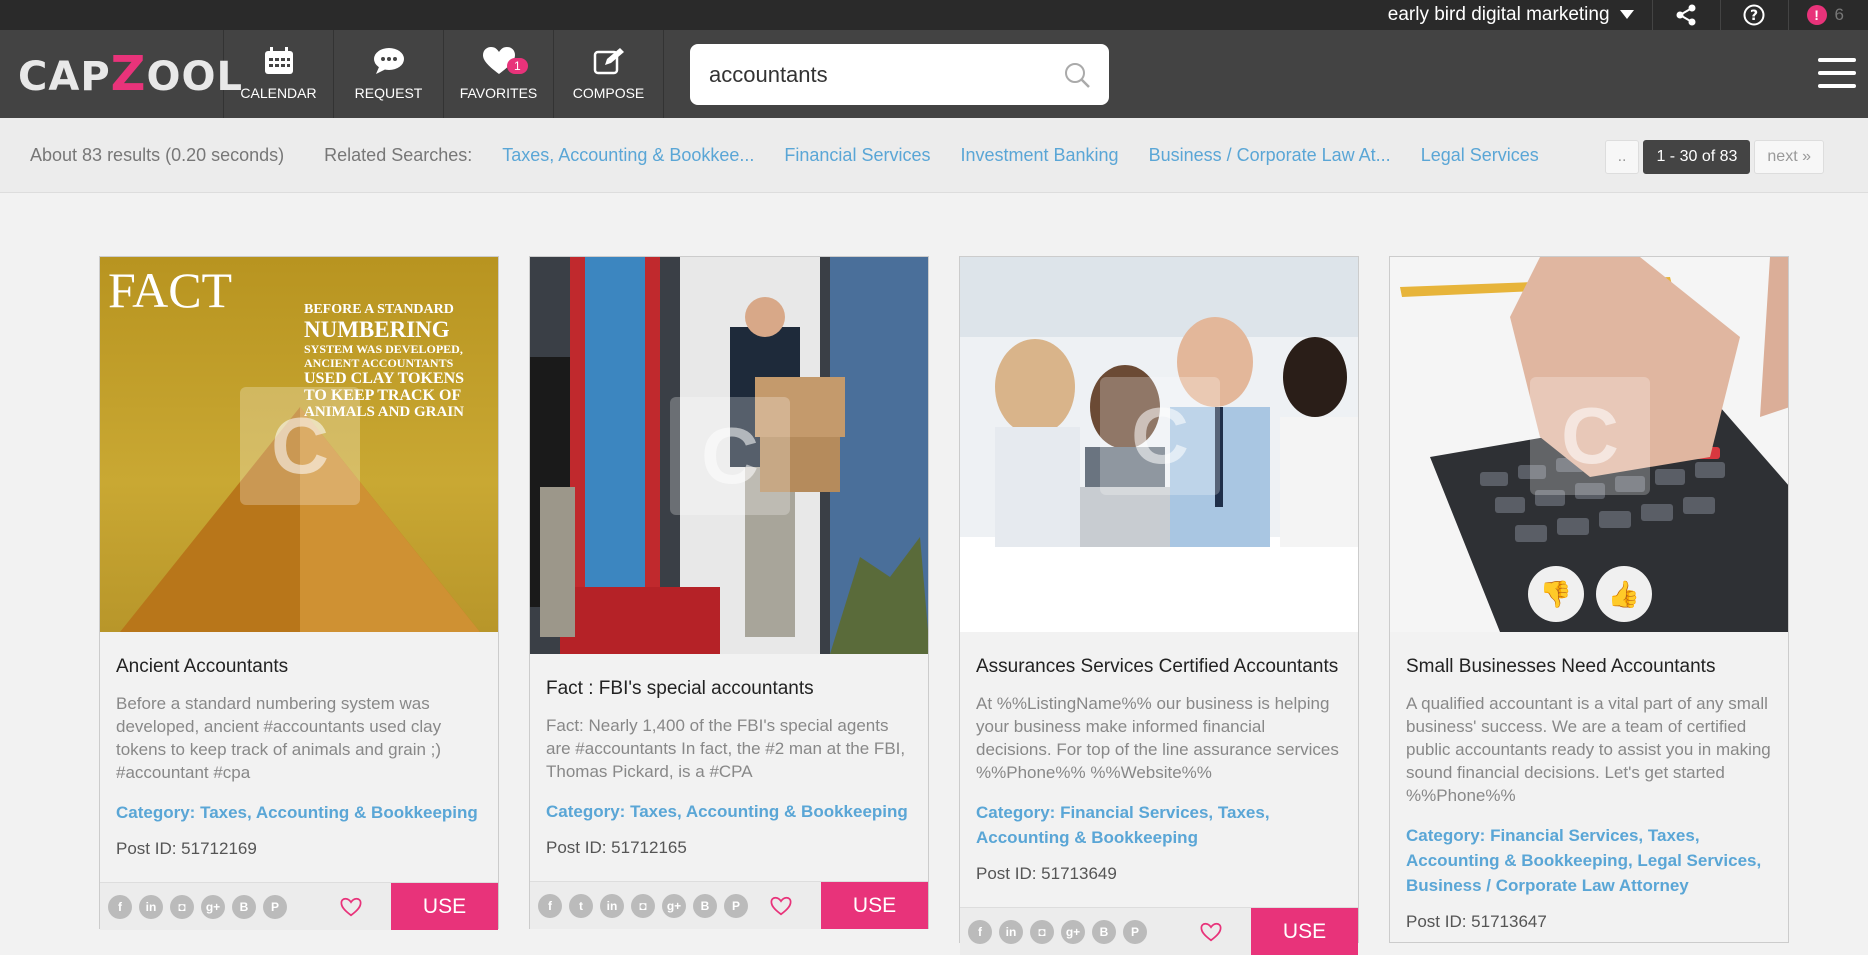 The width and height of the screenshot is (1868, 955). Describe the element at coordinates (388, 61) in the screenshot. I see `chat-bubble-icon` at that location.